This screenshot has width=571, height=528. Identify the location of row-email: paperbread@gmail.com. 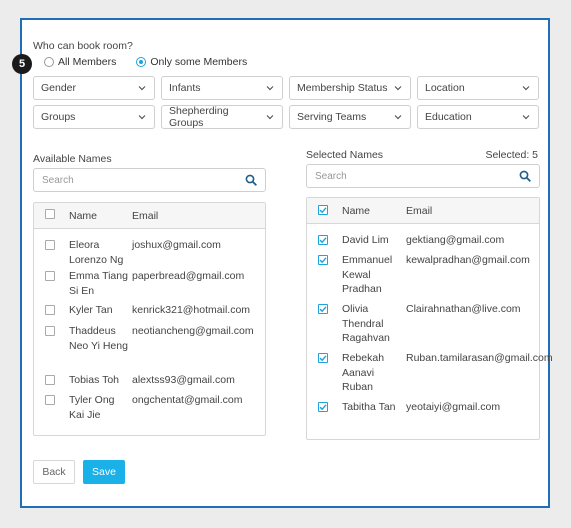
(188, 276).